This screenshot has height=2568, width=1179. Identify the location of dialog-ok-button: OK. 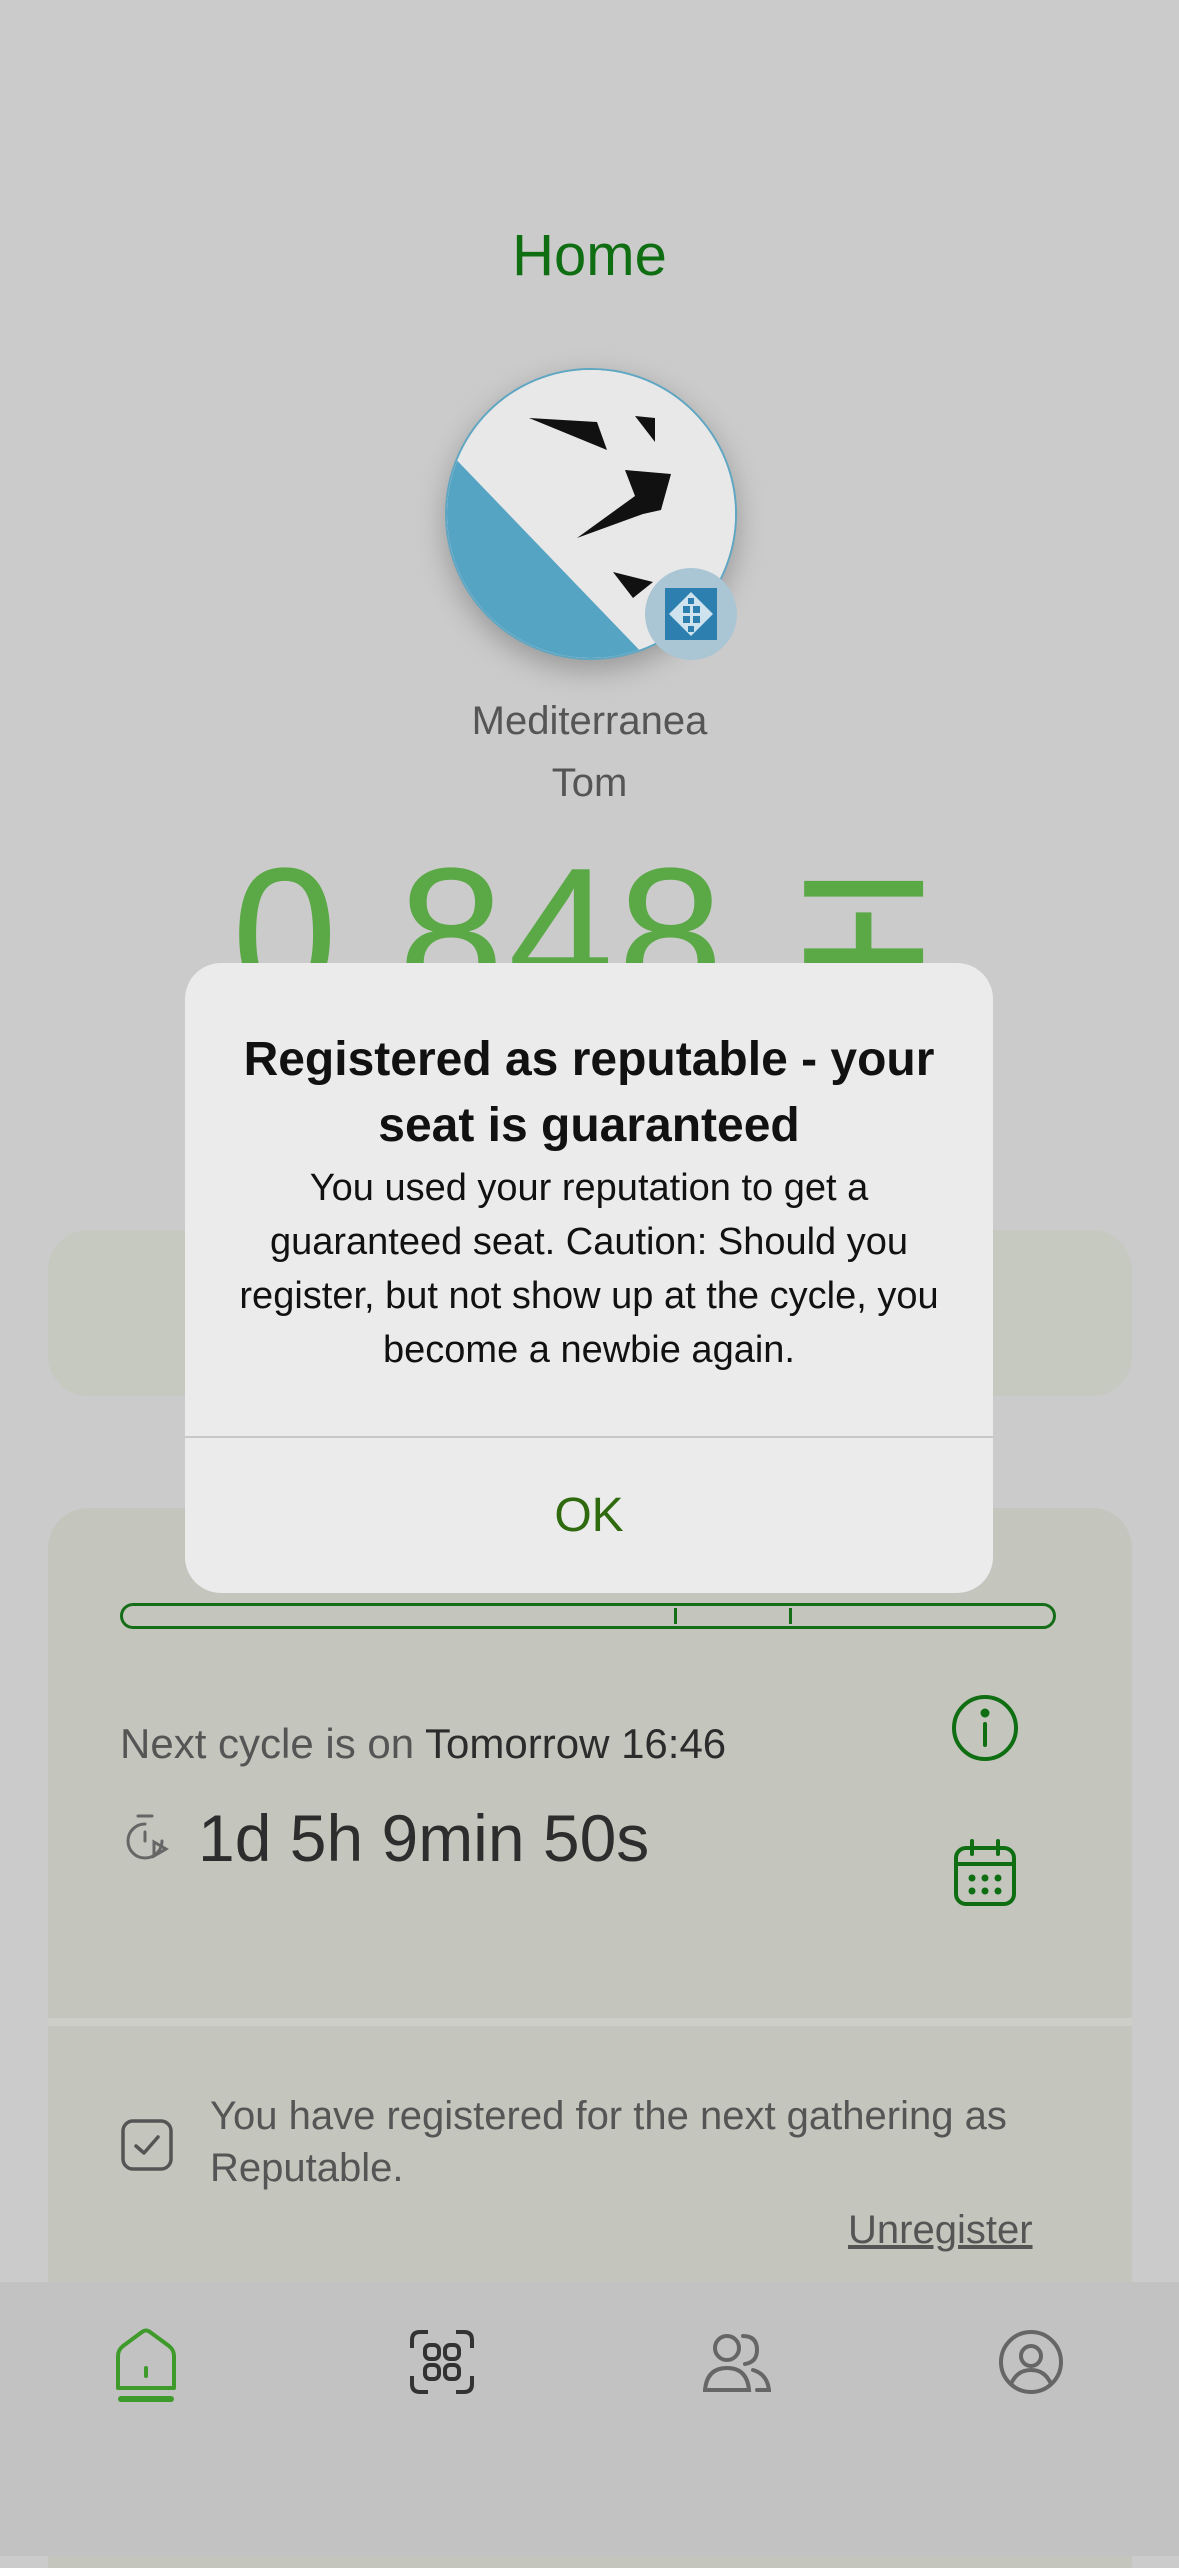
(589, 1515).